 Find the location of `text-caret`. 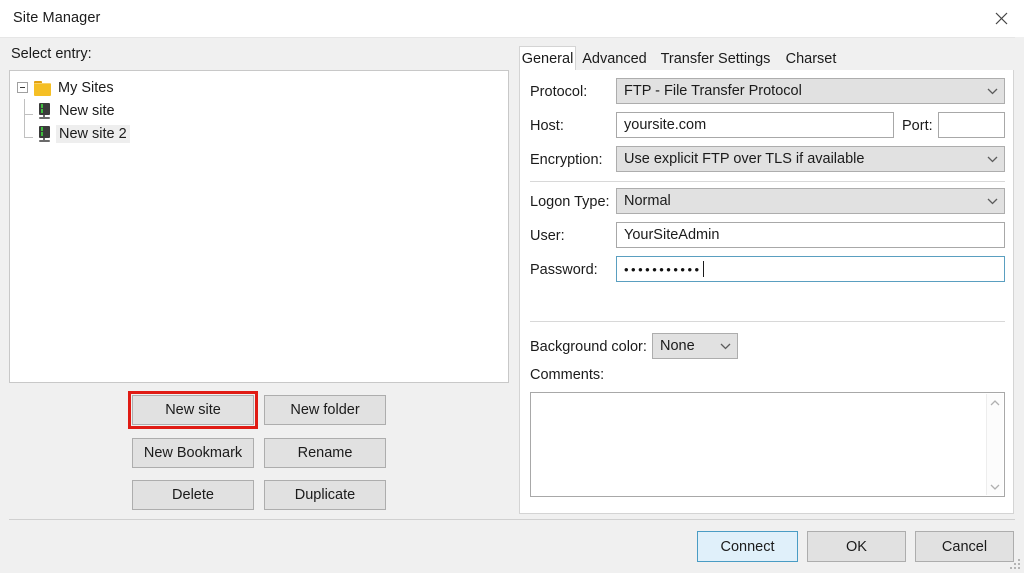

text-caret is located at coordinates (703, 269).